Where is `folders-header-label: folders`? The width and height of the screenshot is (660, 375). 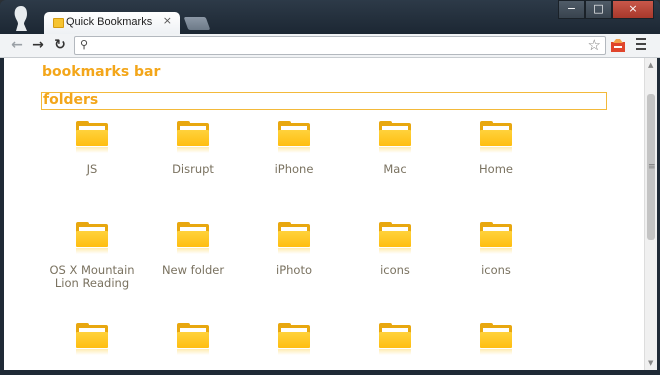
folders-header-label: folders is located at coordinates (71, 100).